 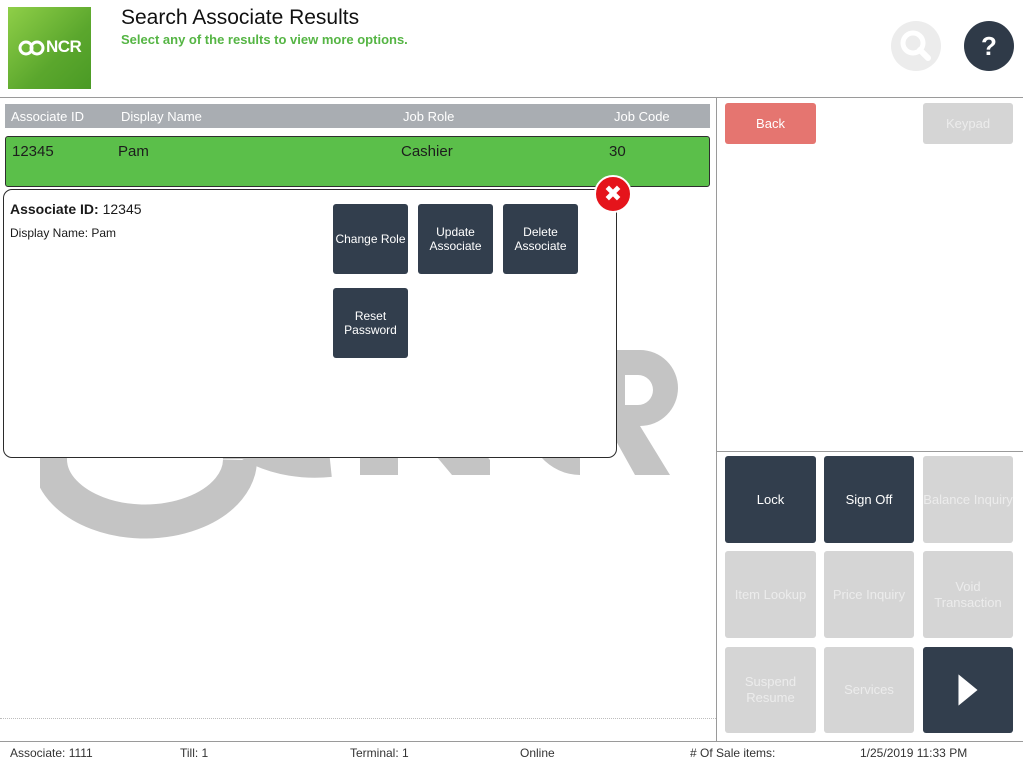 I want to click on popup-display-name: Display Name: Pam, so click(x=63, y=233).